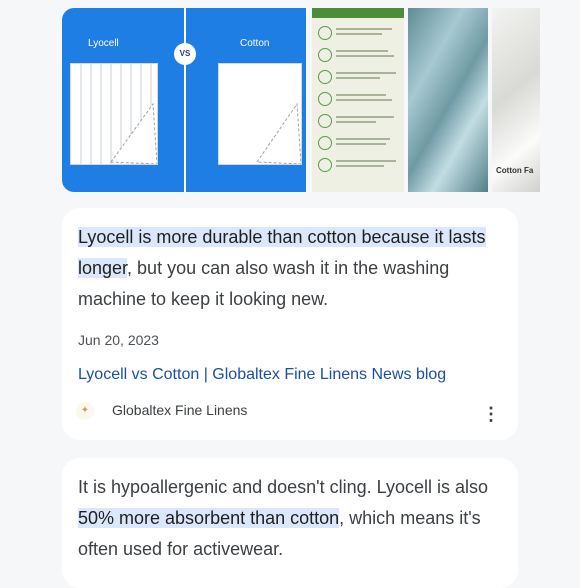 This screenshot has width=580, height=588. What do you see at coordinates (255, 43) in the screenshot?
I see `cotton-image-label: Cotton` at bounding box center [255, 43].